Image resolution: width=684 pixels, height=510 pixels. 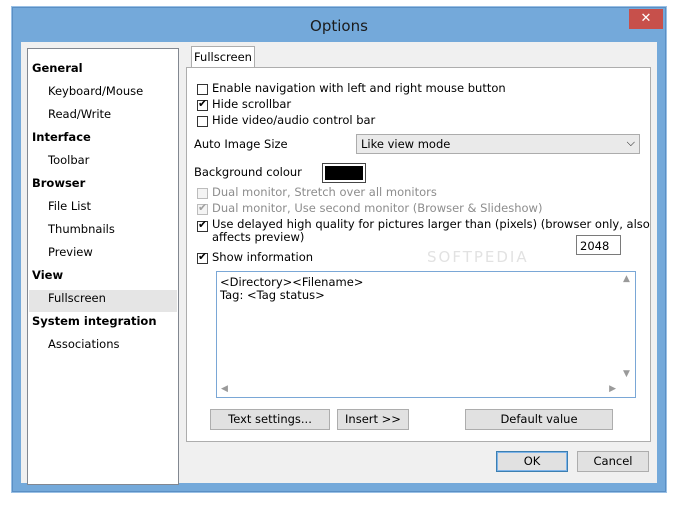 I want to click on show-information-checkbox: ✔, so click(x=202, y=257).